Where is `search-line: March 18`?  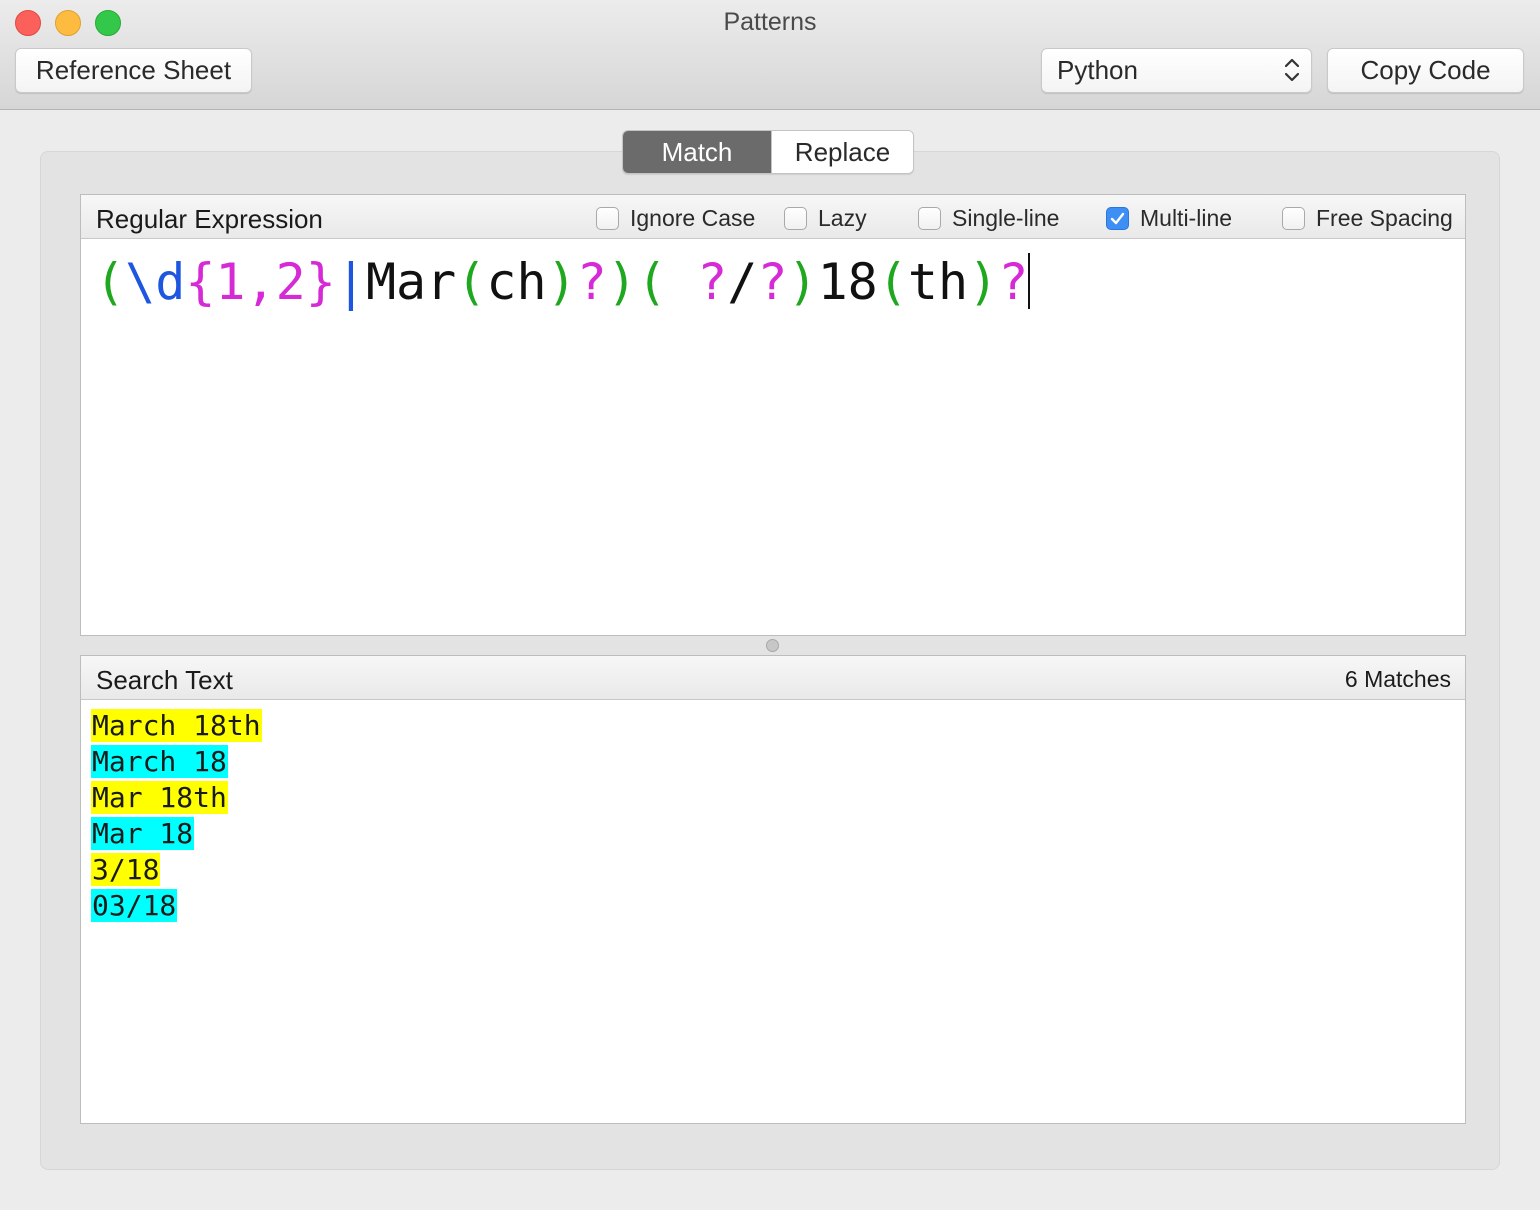 search-line: March 18 is located at coordinates (176, 762).